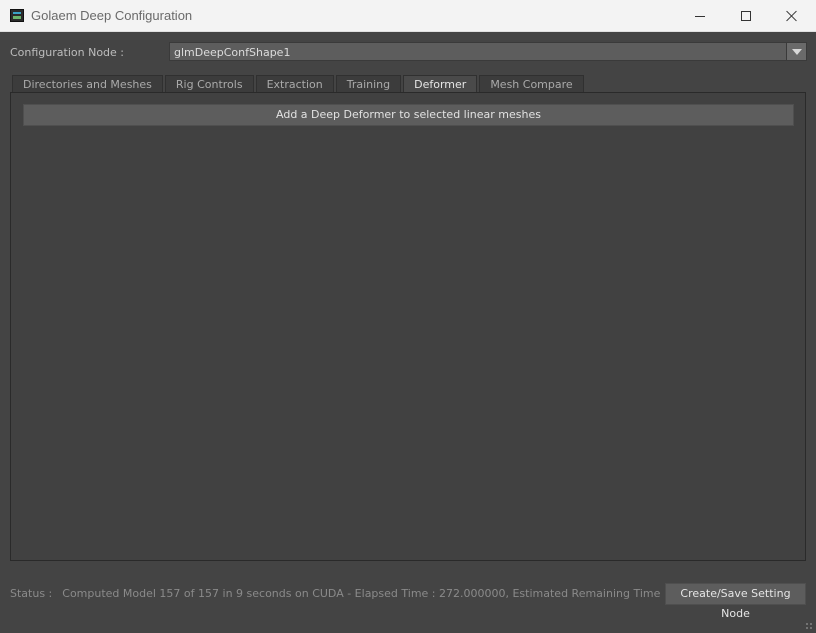  Describe the element at coordinates (294, 84) in the screenshot. I see `tab-extraction: Extraction` at that location.